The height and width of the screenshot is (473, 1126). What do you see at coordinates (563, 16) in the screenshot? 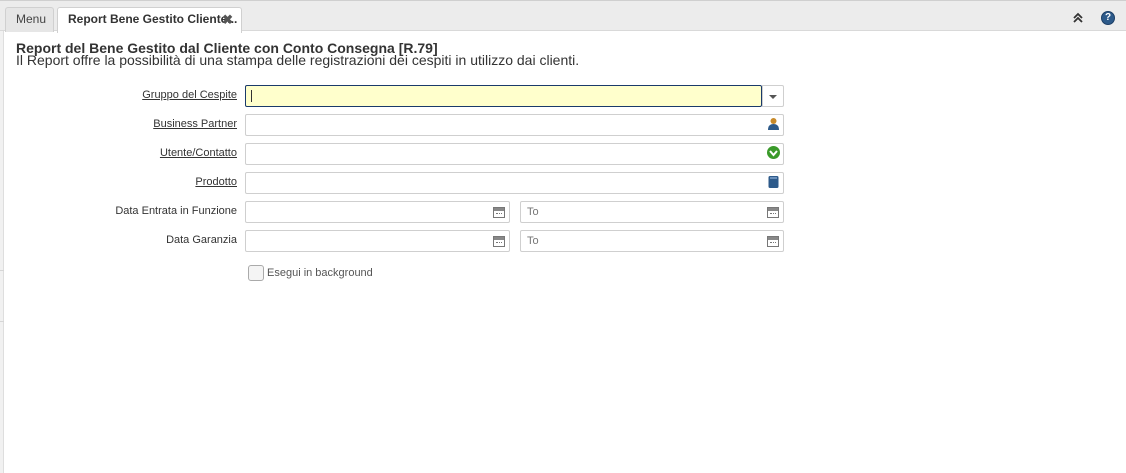
I see `tab-bar: Menu Report Bene Gestito Cliente... ✖ ?` at bounding box center [563, 16].